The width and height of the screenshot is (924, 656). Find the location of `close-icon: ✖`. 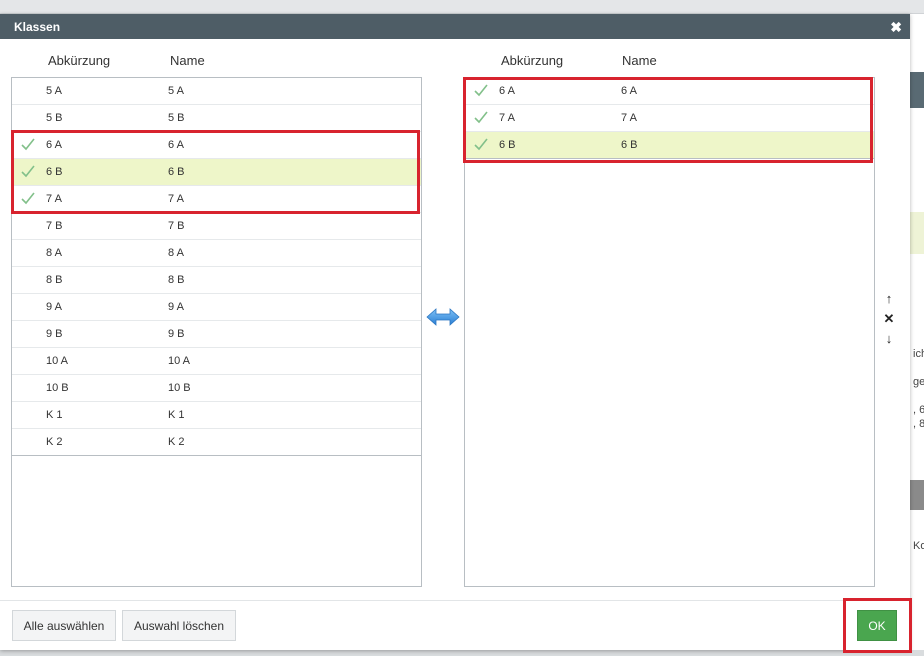

close-icon: ✖ is located at coordinates (896, 27).